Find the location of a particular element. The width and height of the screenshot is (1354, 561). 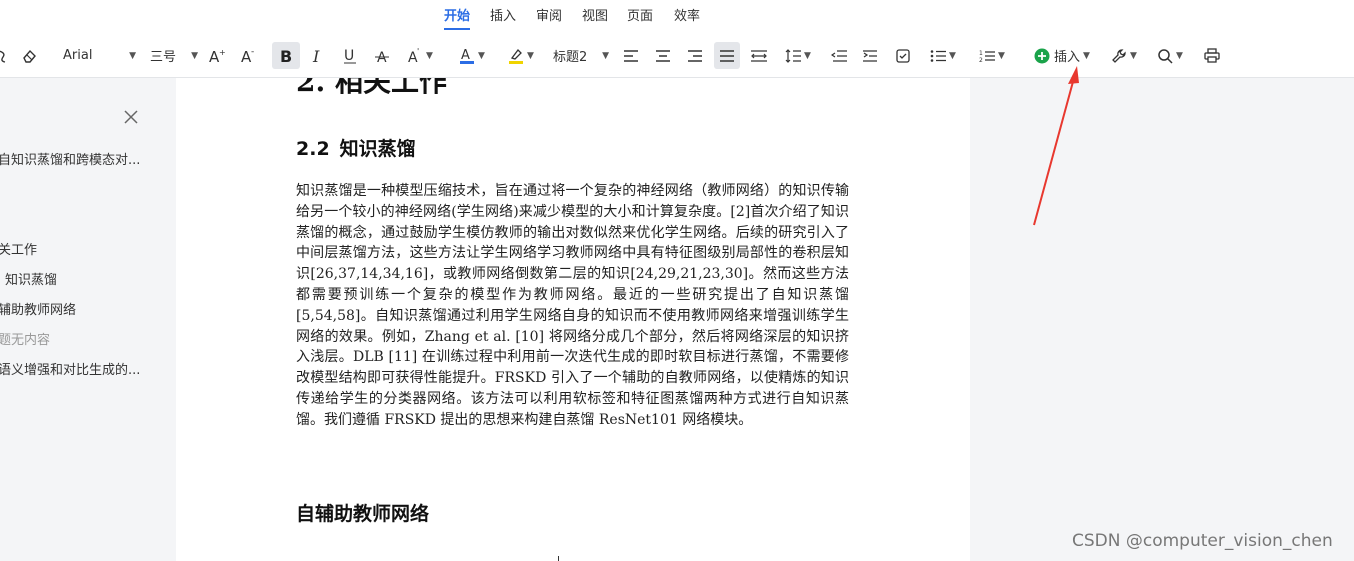

svg-text: A is located at coordinates (465, 55).